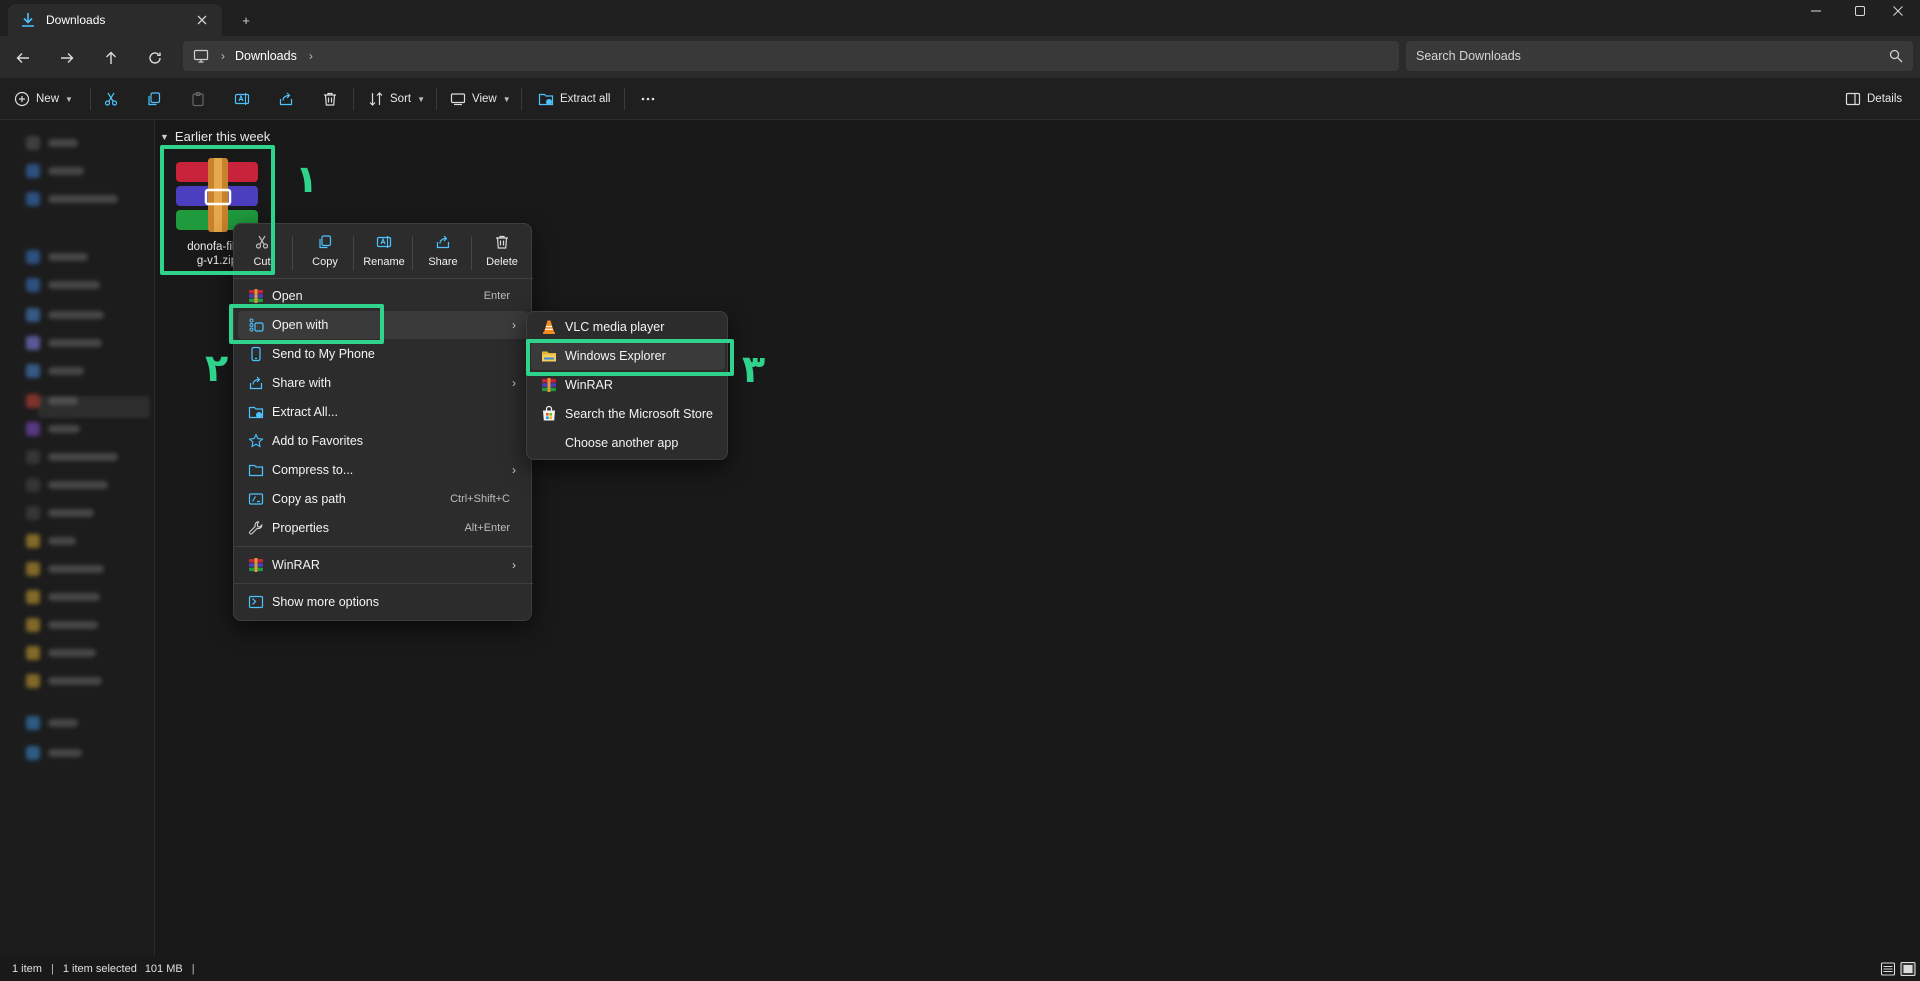 The height and width of the screenshot is (981, 1920). What do you see at coordinates (383, 602) in the screenshot?
I see `menu-item-show-more-options: Show more options` at bounding box center [383, 602].